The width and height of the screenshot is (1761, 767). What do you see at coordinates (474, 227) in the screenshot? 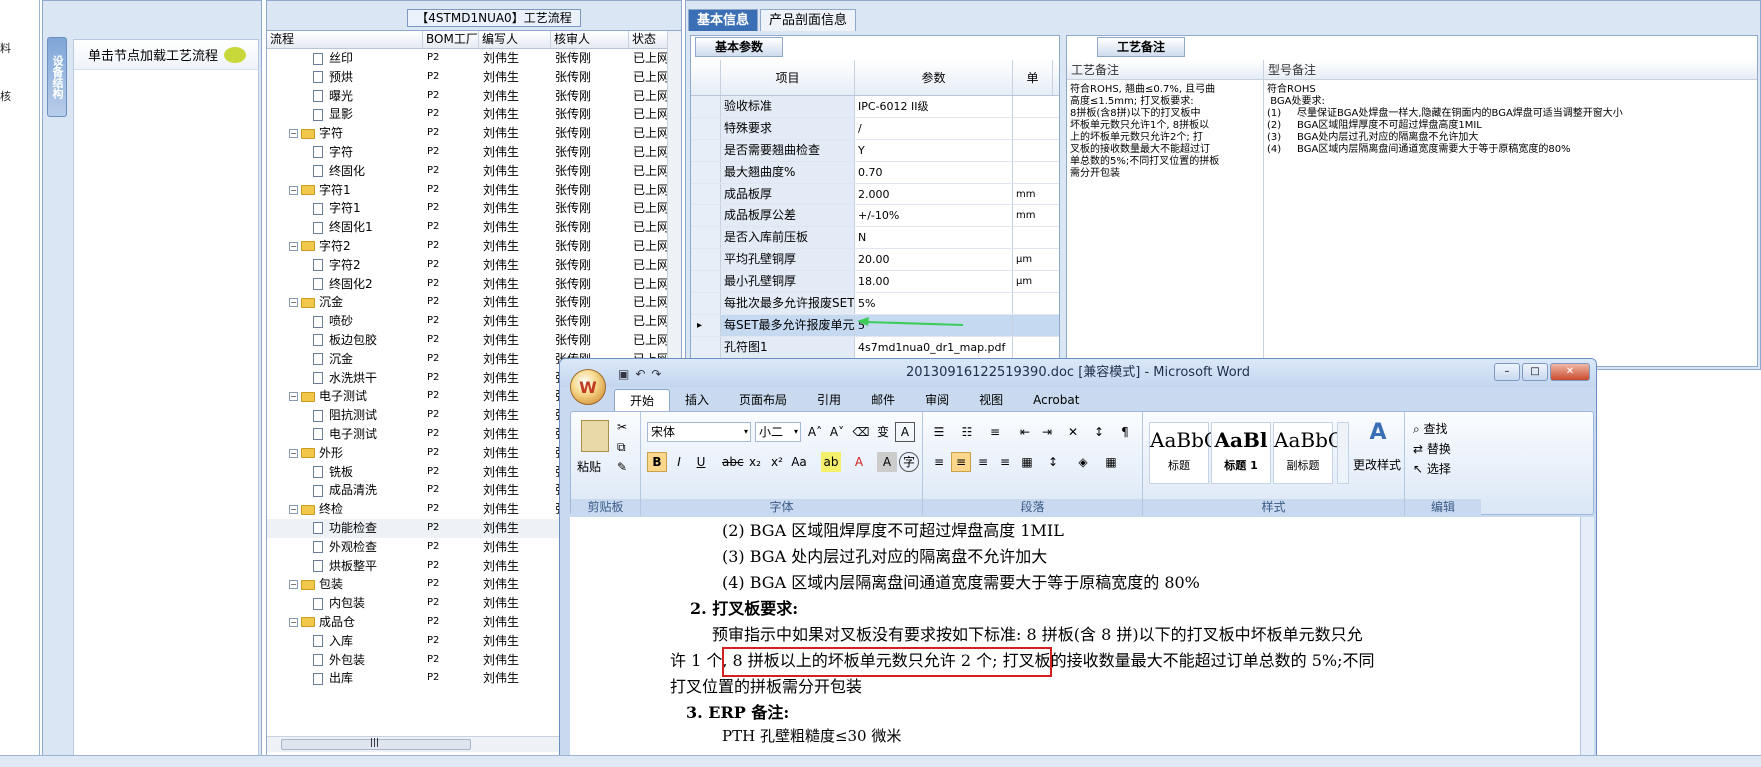
I see `table-row: 终固化1 P2 刘伟生 张传刚 已上网` at bounding box center [474, 227].